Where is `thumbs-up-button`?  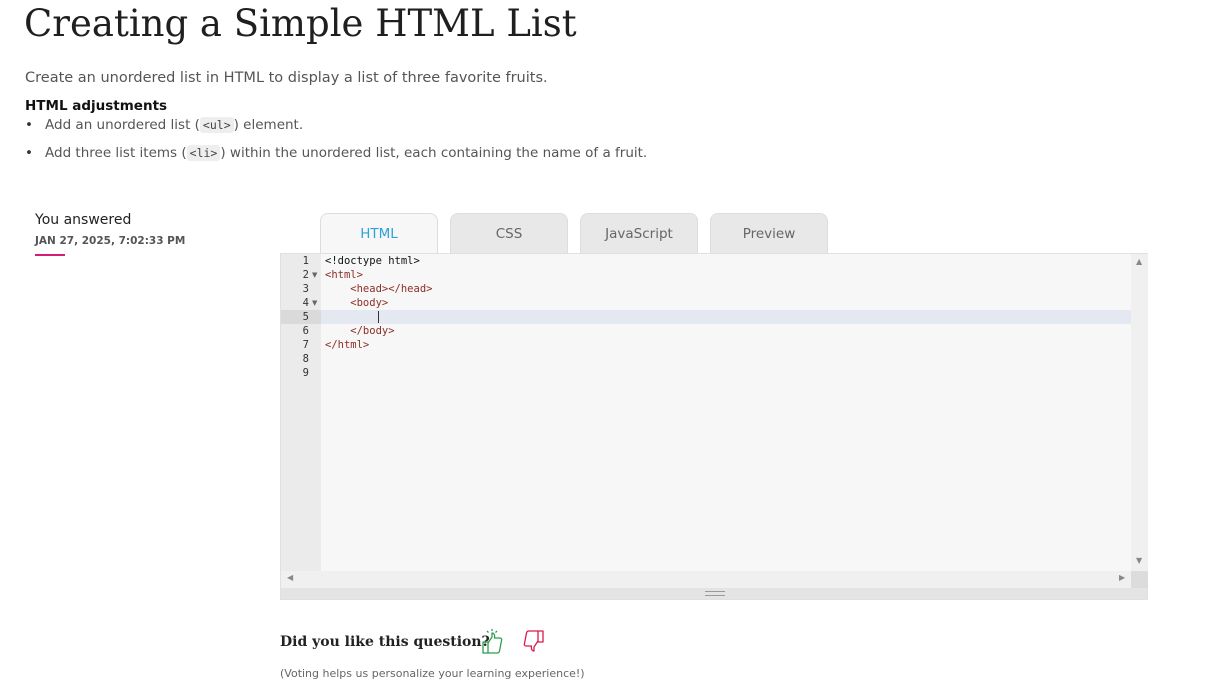
thumbs-up-button is located at coordinates (493, 642).